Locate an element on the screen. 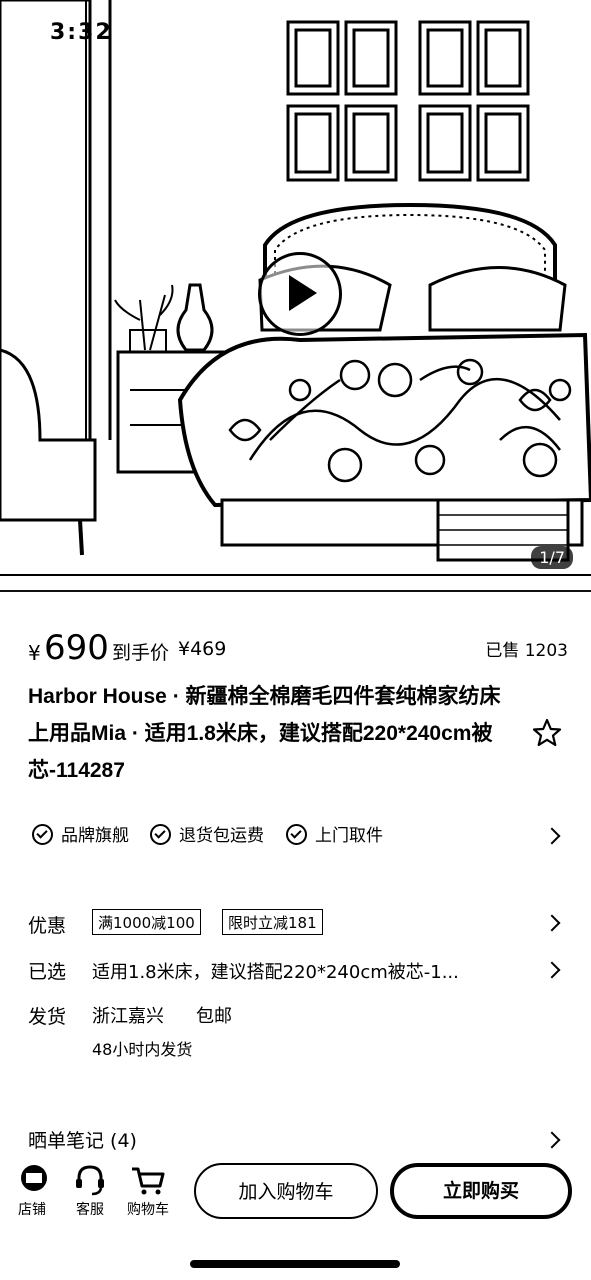 This screenshot has width=591, height=1280. store-icon is located at coordinates (34, 1178).